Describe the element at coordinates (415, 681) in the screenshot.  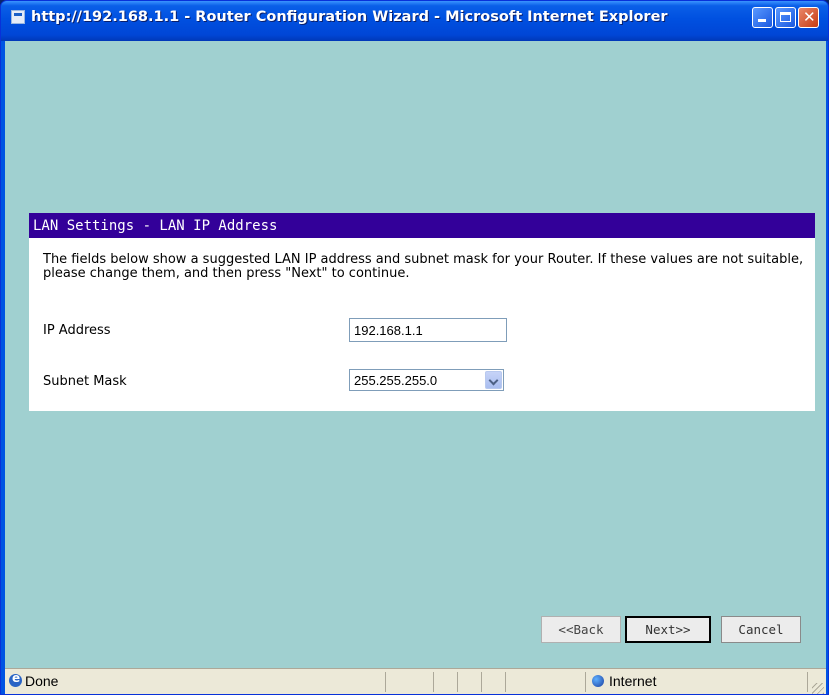
I see `status-bar: Done Internet` at that location.